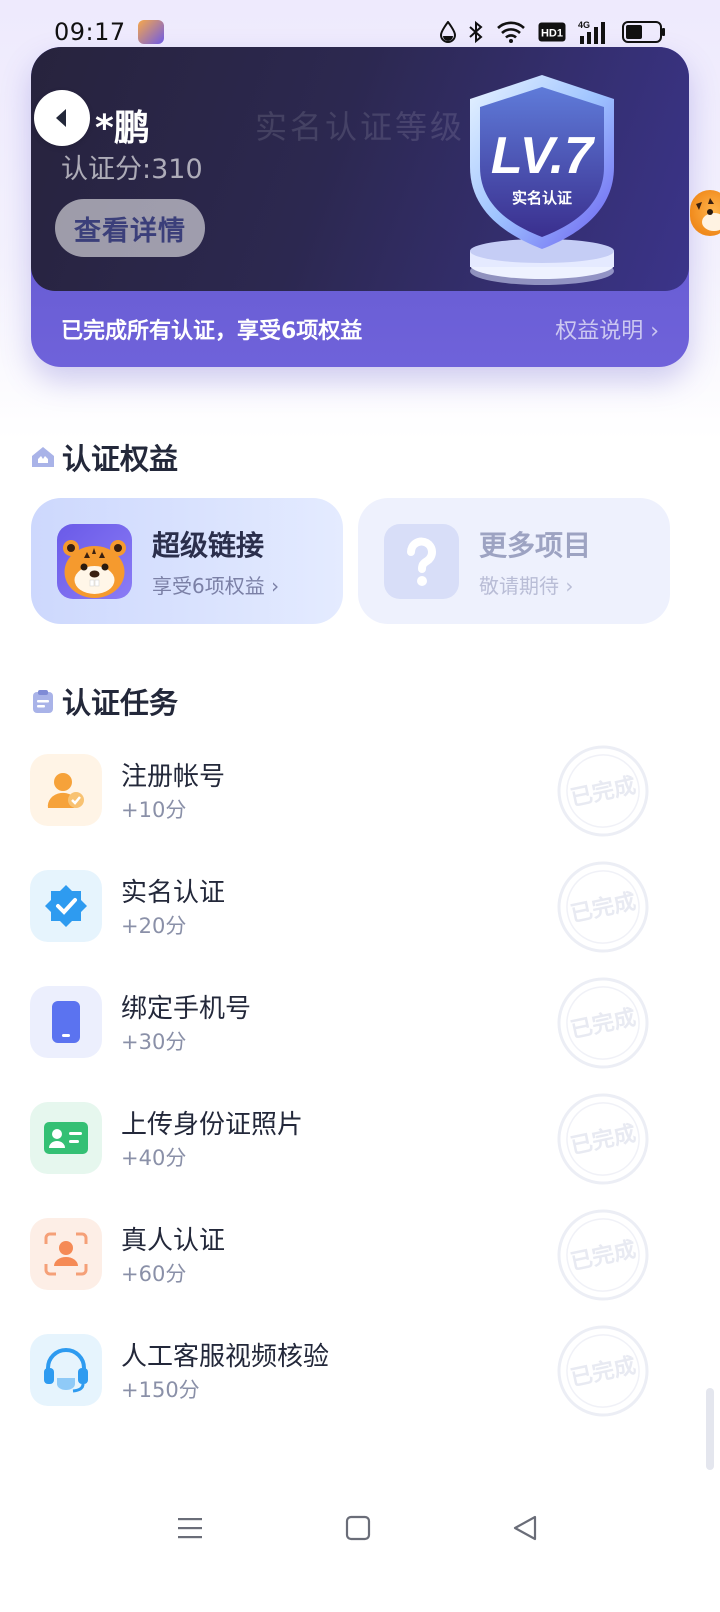 The image size is (720, 1612). What do you see at coordinates (173, 1241) in the screenshot?
I see `task-title: 真人认证` at bounding box center [173, 1241].